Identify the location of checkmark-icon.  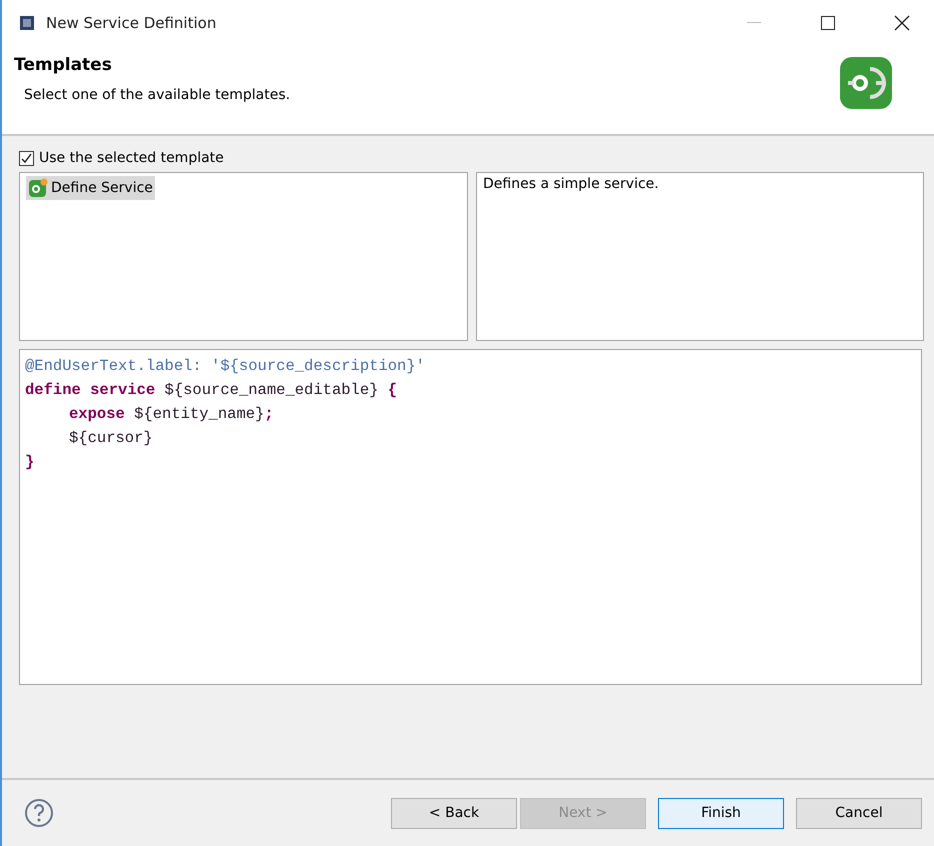
(26, 158).